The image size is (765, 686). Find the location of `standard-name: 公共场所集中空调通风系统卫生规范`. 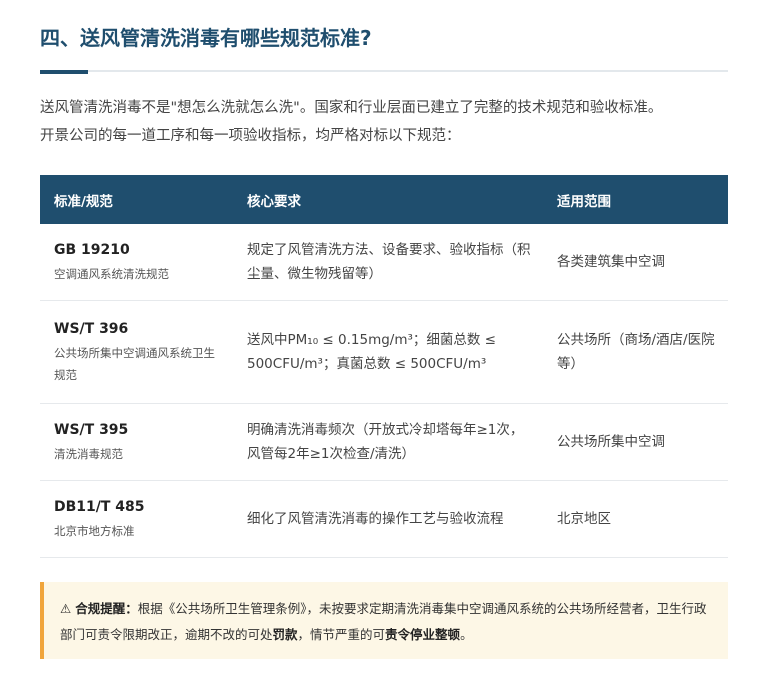

standard-name: 公共场所集中空调通风系统卫生规范 is located at coordinates (134, 364).